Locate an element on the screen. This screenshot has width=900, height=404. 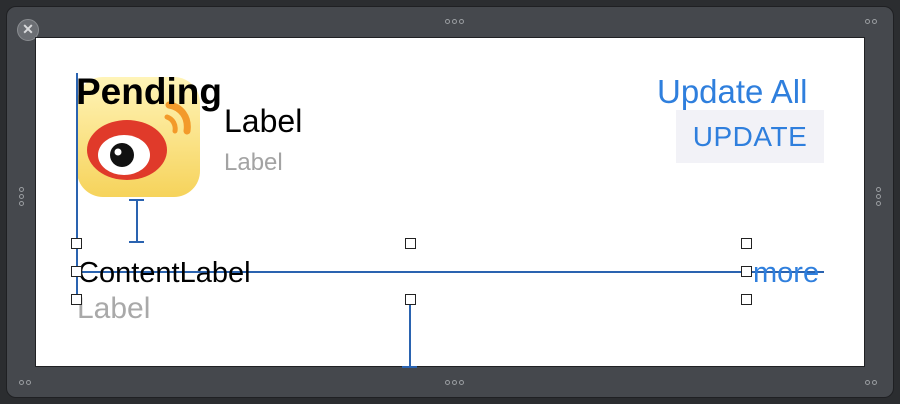
right-resize-grip-icon is located at coordinates (878, 196).